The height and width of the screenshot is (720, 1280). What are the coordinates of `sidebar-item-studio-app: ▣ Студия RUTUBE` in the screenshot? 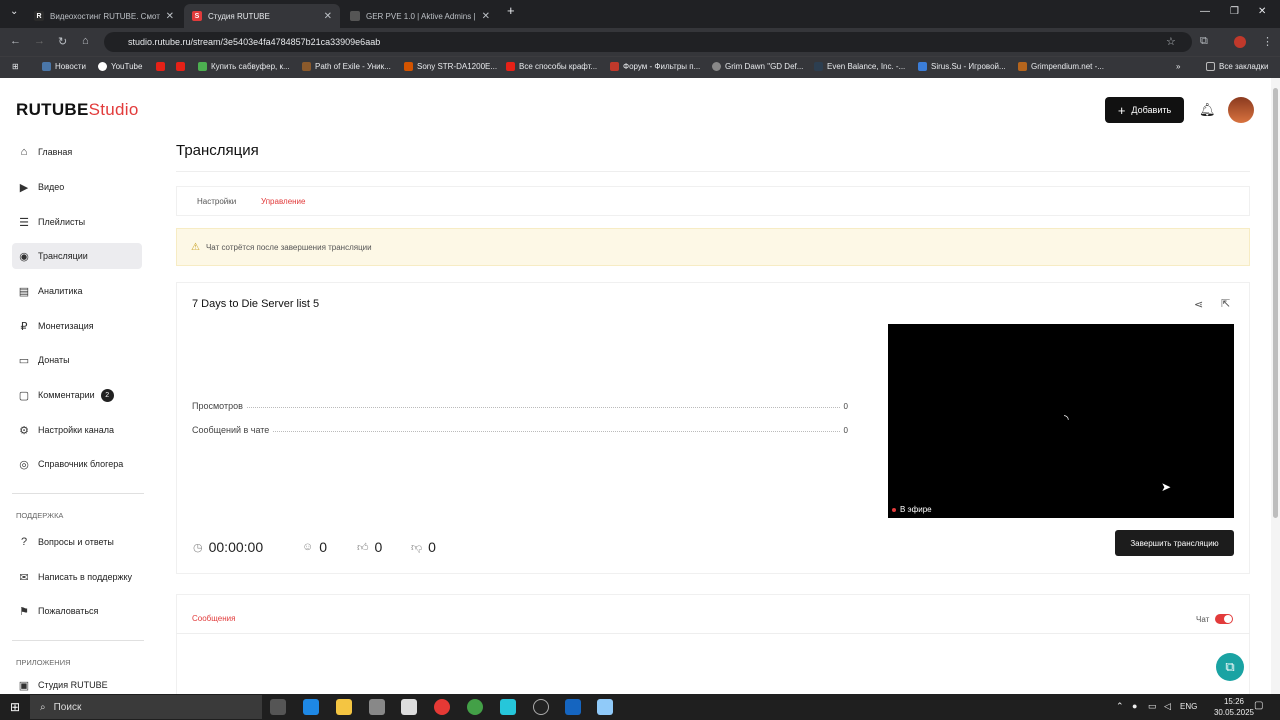 It's located at (77, 685).